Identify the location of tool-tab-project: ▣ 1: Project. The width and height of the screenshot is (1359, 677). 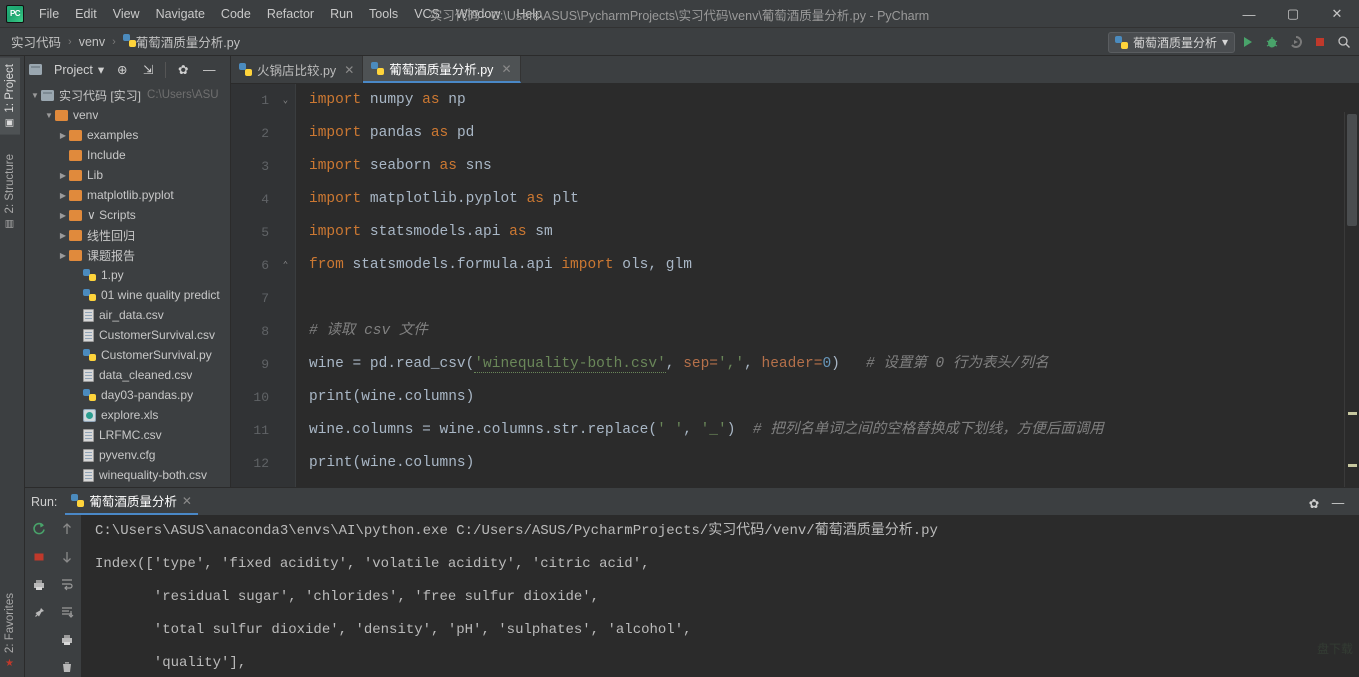
(10, 96).